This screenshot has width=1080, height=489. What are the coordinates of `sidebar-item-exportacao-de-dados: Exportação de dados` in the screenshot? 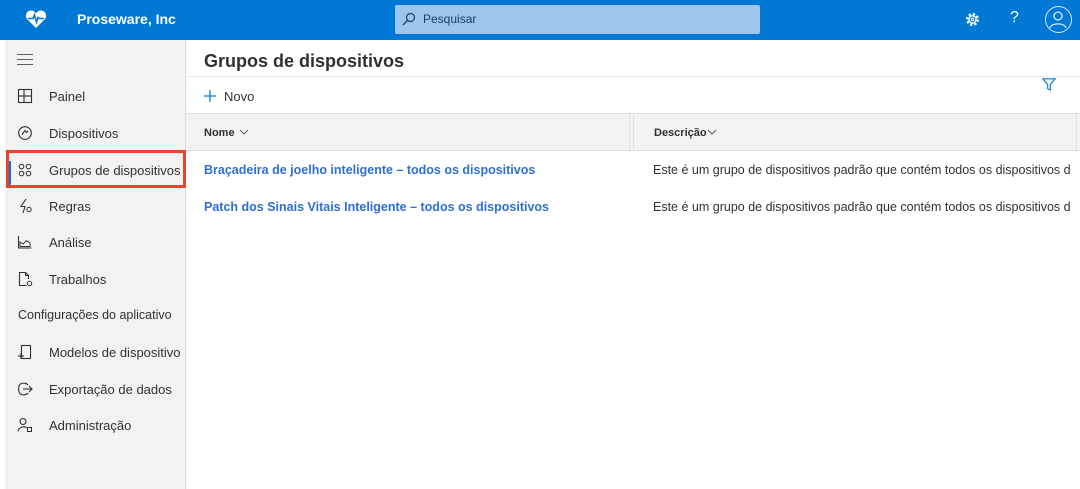 It's located at (95, 389).